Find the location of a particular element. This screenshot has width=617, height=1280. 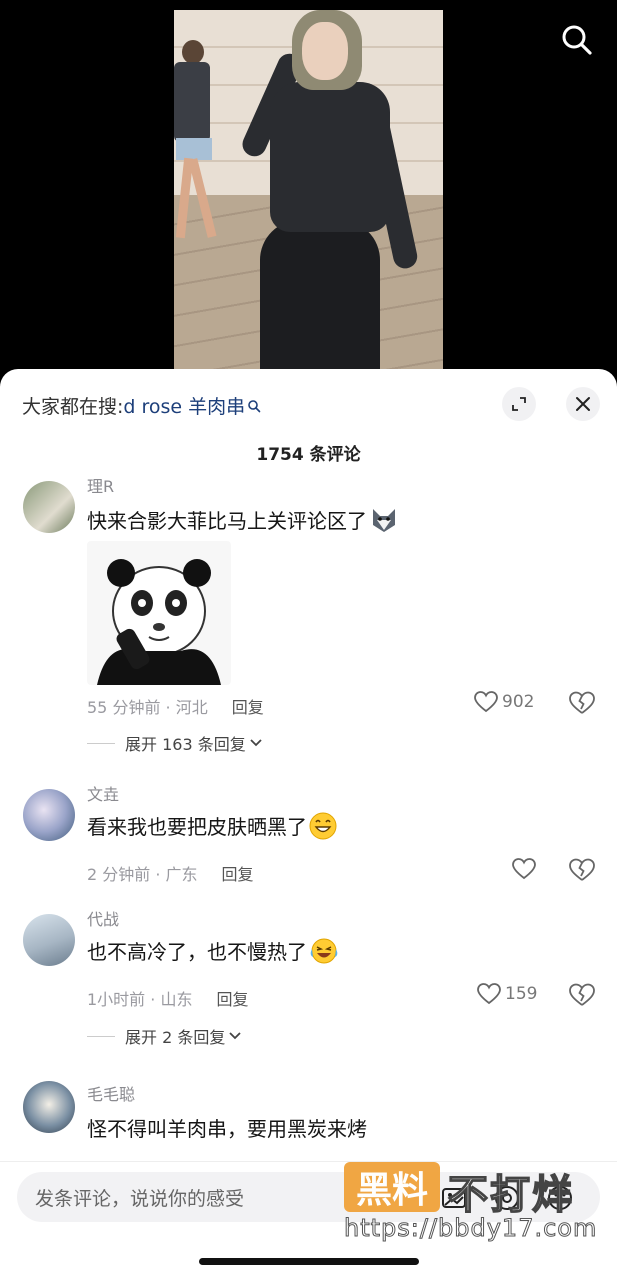

comment-time-location: 1小时前 · 山东 is located at coordinates (140, 999).